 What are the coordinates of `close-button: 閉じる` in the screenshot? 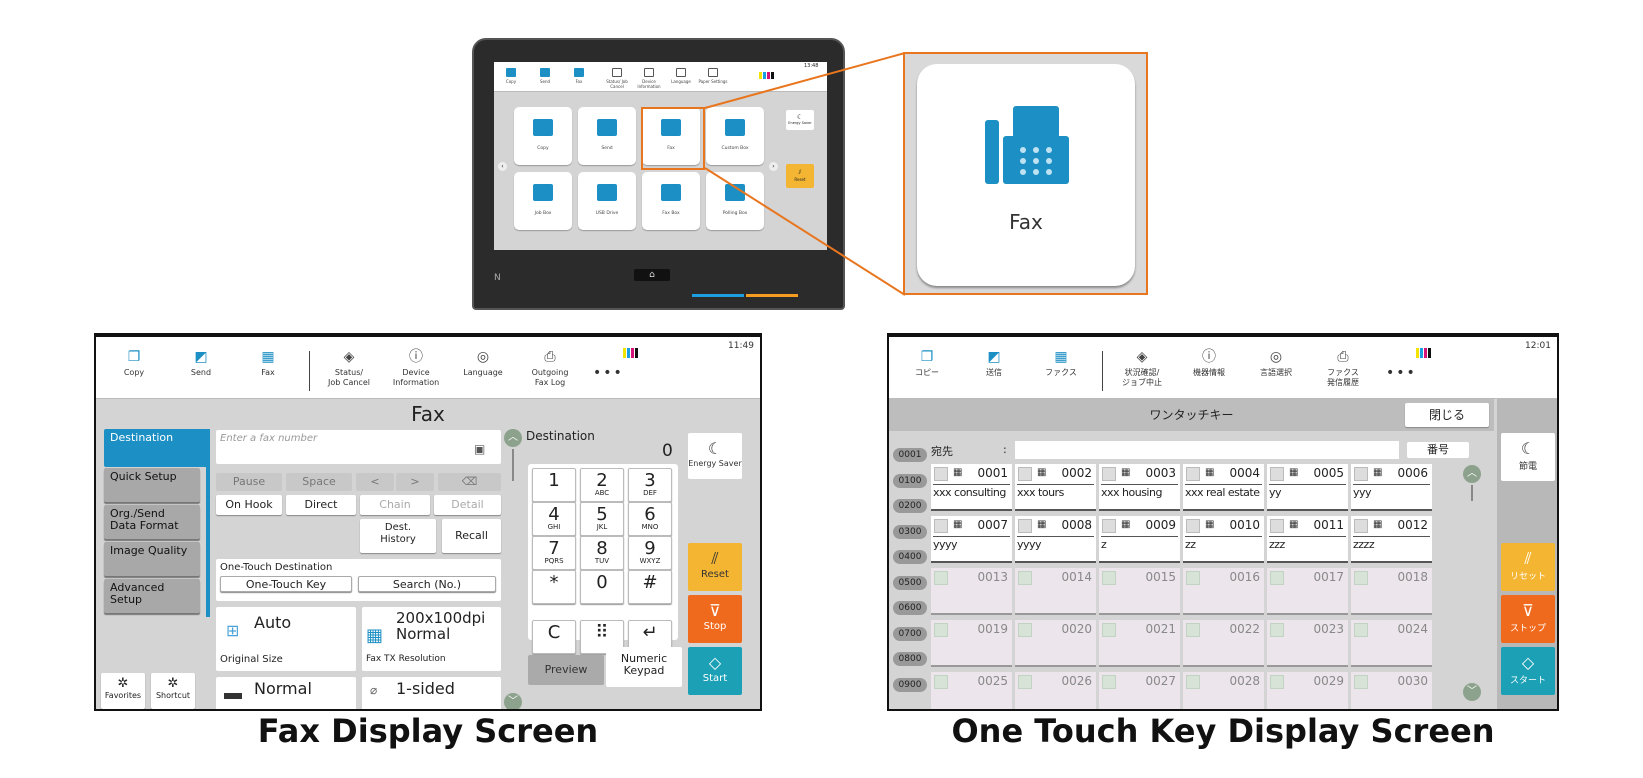 It's located at (1447, 415).